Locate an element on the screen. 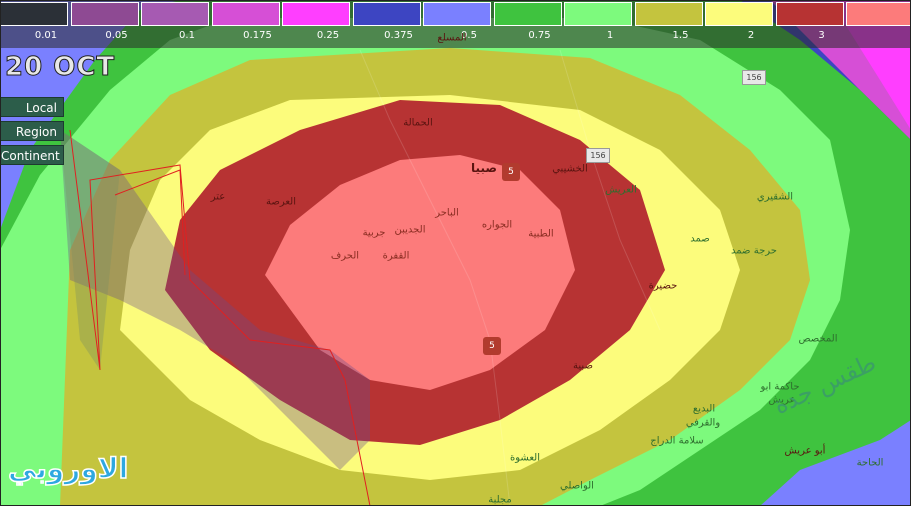 This screenshot has height=506, width=911. place-label: الحمالة is located at coordinates (418, 123).